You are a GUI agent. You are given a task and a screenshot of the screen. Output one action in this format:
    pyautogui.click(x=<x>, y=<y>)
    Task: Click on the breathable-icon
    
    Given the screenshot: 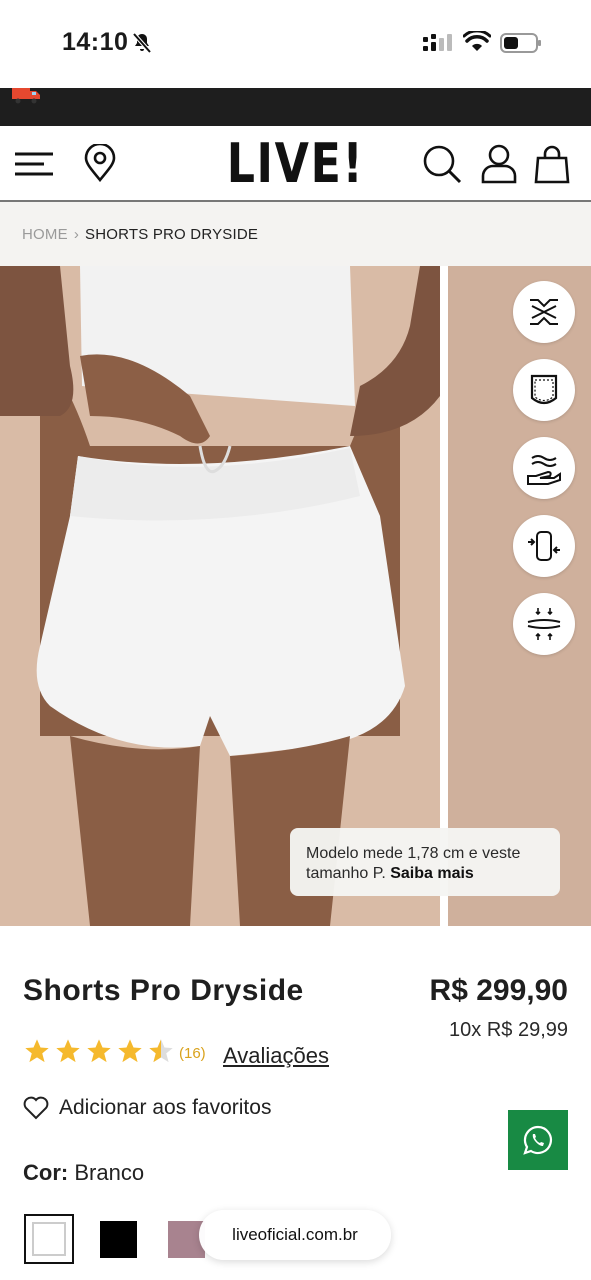 What is the action you would take?
    pyautogui.click(x=544, y=624)
    